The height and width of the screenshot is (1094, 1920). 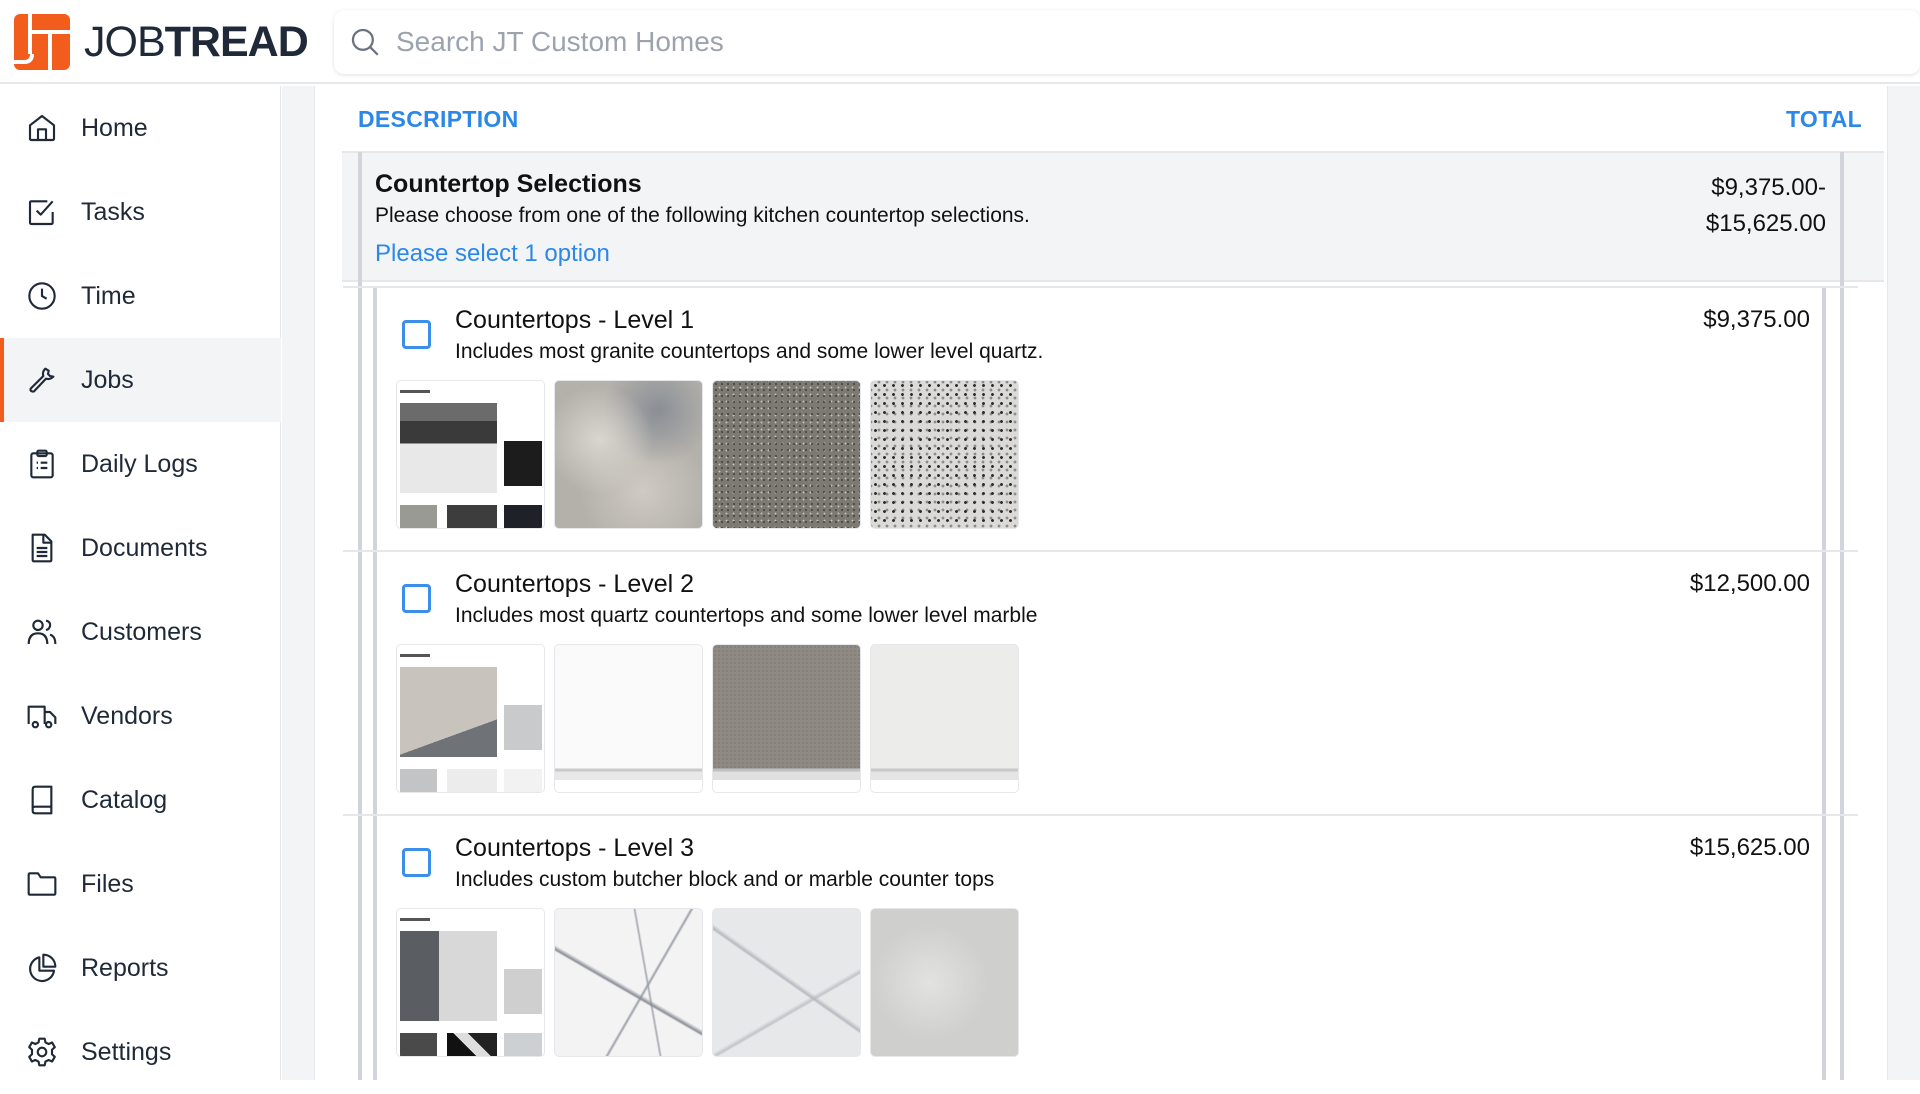 I want to click on sidebar-item-label: Vendors, so click(x=127, y=715).